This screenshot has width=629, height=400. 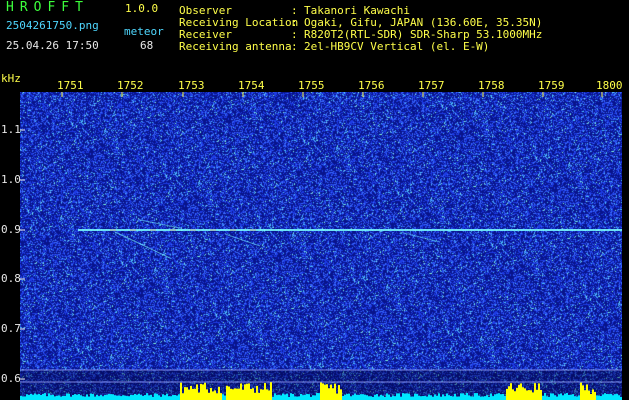 What do you see at coordinates (609, 85) in the screenshot?
I see `time-tick-label: 1800` at bounding box center [609, 85].